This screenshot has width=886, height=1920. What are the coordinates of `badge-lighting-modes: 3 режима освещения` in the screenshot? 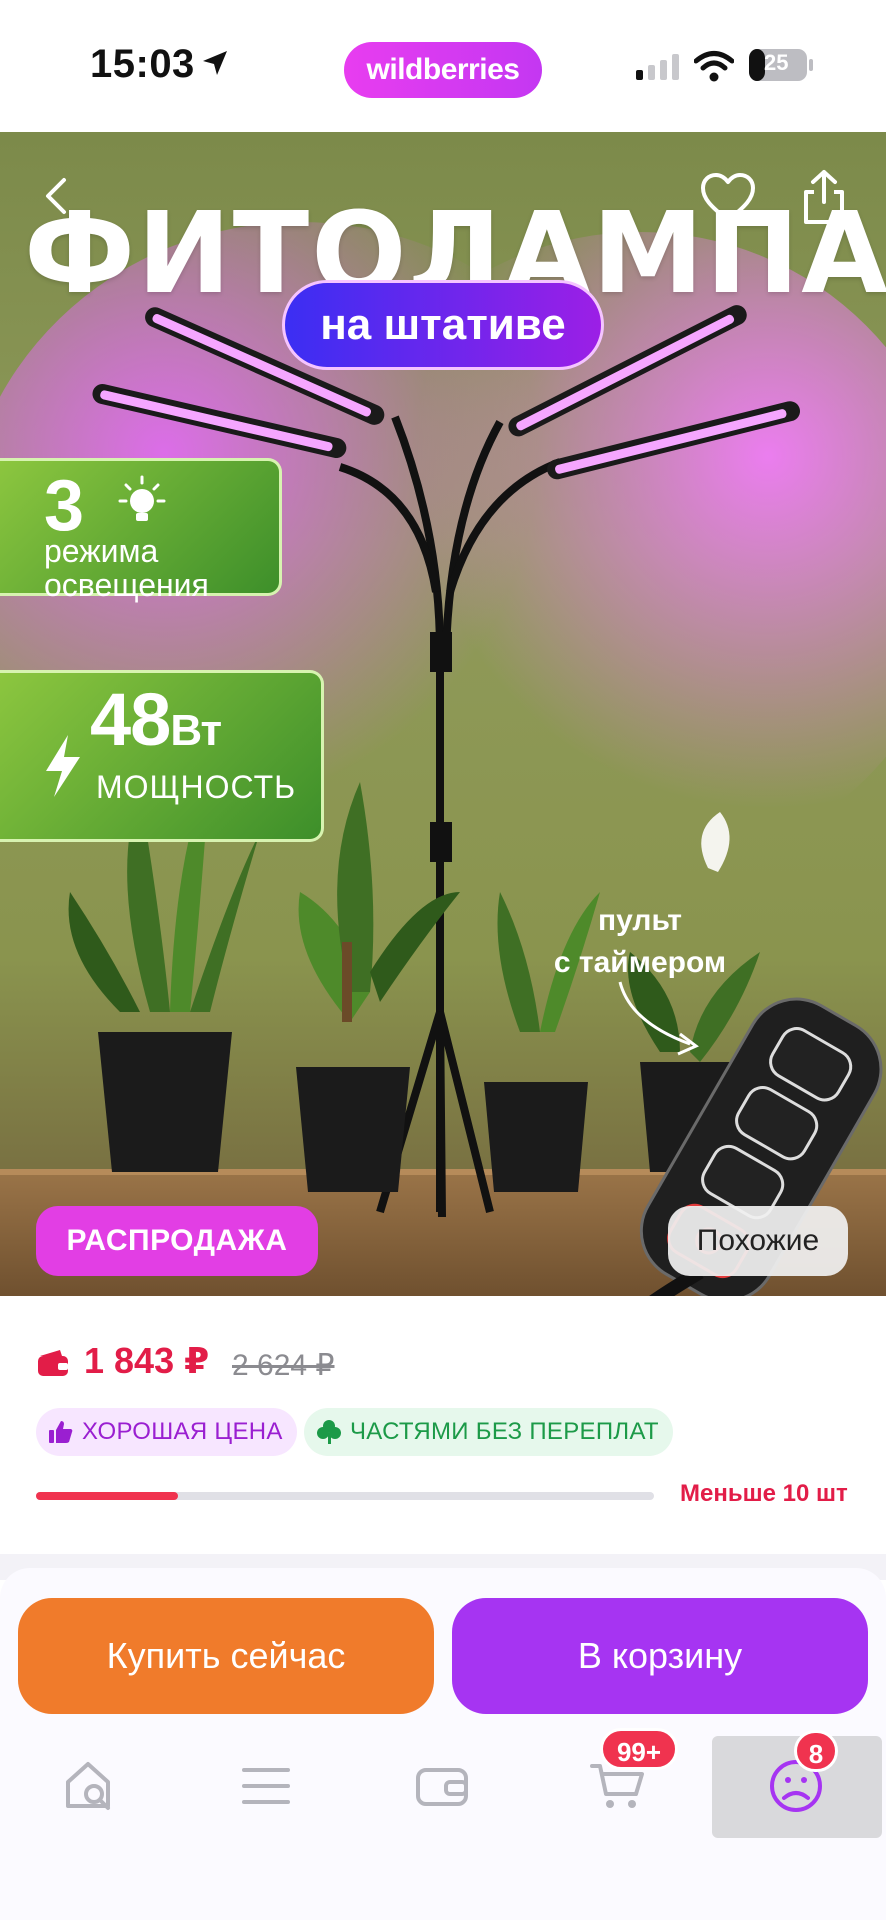 It's located at (141, 530).